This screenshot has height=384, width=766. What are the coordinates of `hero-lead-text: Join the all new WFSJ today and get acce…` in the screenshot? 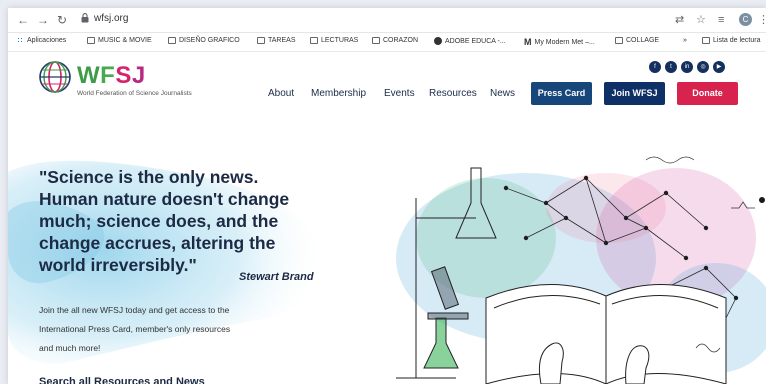 It's located at (135, 329).